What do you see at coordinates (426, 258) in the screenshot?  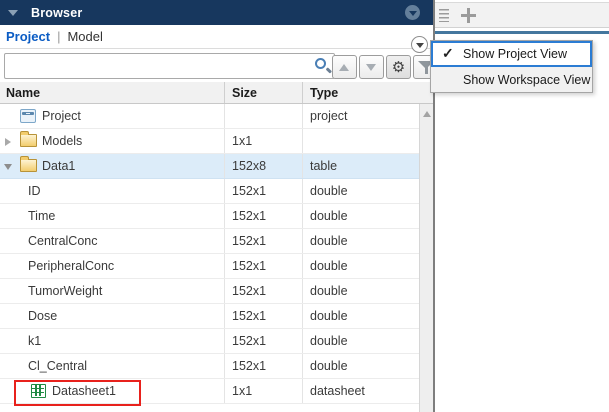 I see `vertical-scrollbar` at bounding box center [426, 258].